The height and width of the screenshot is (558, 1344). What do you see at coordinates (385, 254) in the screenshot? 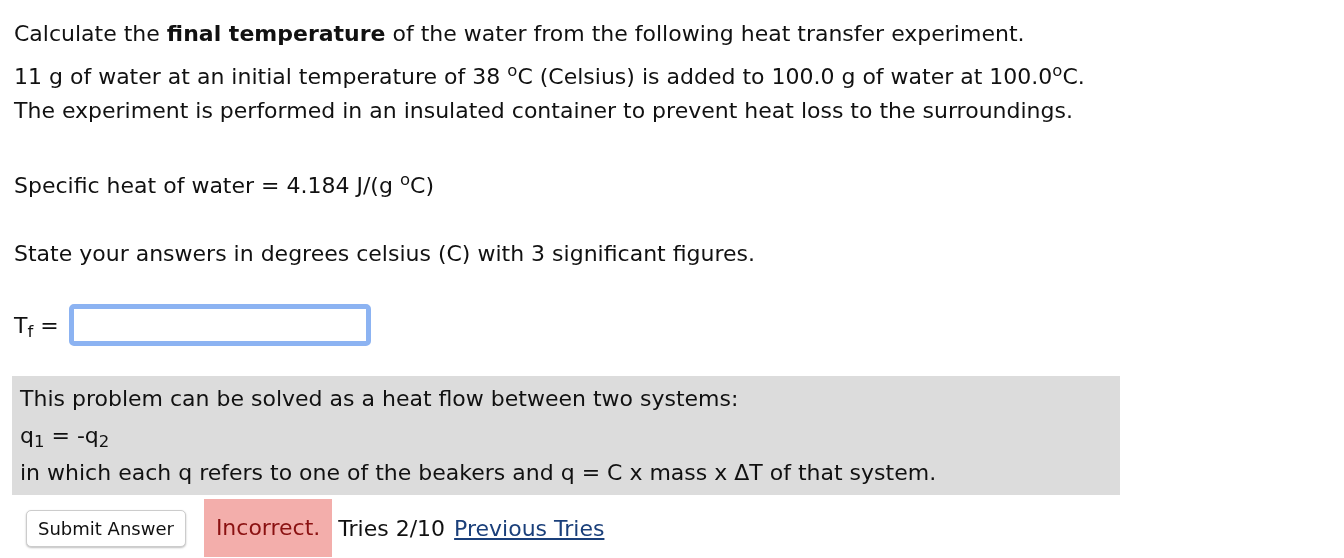
I see `instruction-text: State your answers in degrees celsius (C) with 3 significant figures.` at bounding box center [385, 254].